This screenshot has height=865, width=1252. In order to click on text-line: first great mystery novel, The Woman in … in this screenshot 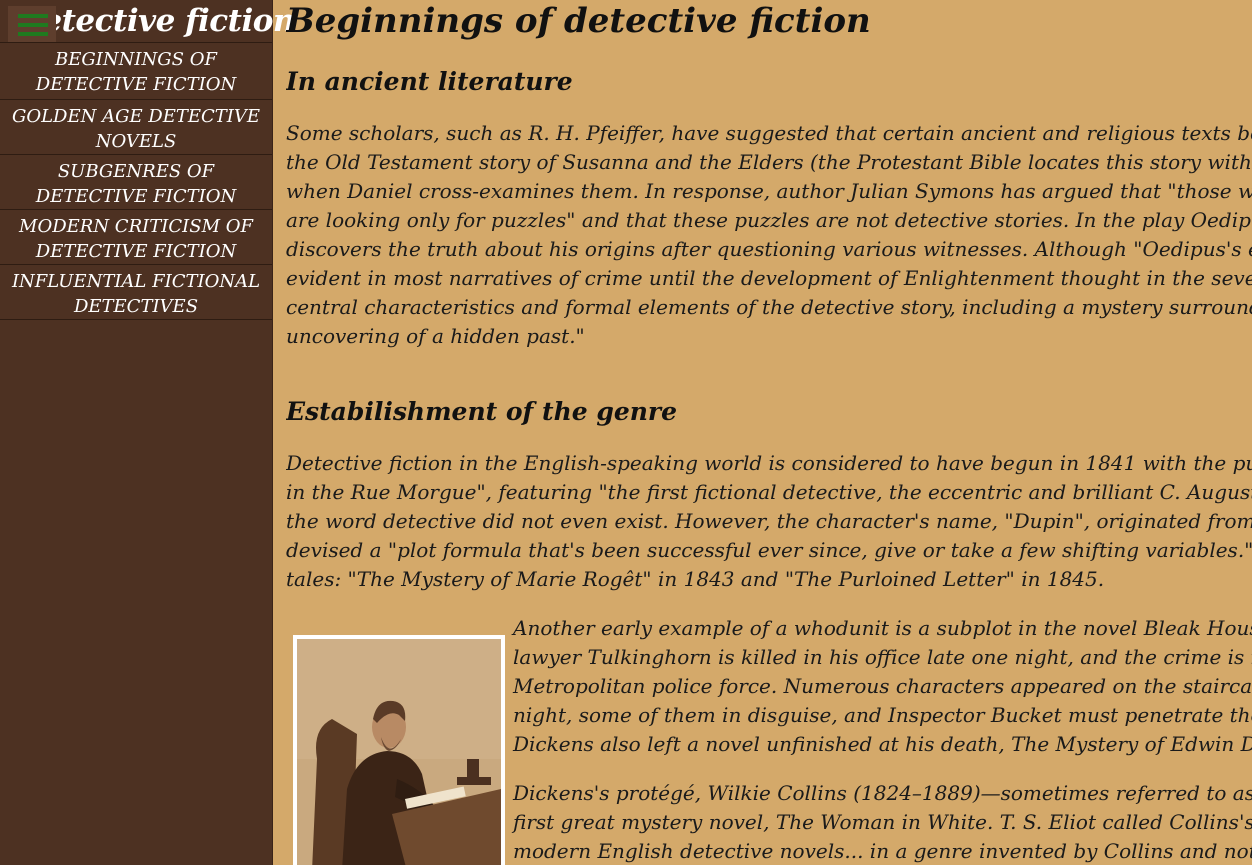, I will do `click(882, 822)`.